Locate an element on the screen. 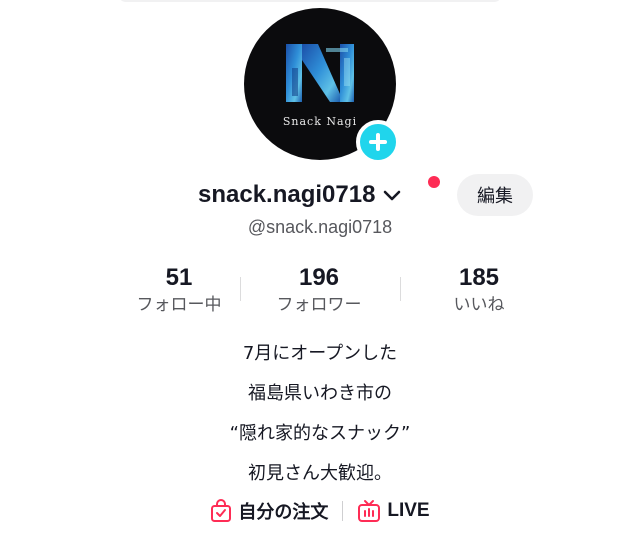 The width and height of the screenshot is (640, 543). stat-value: 196 is located at coordinates (319, 277).